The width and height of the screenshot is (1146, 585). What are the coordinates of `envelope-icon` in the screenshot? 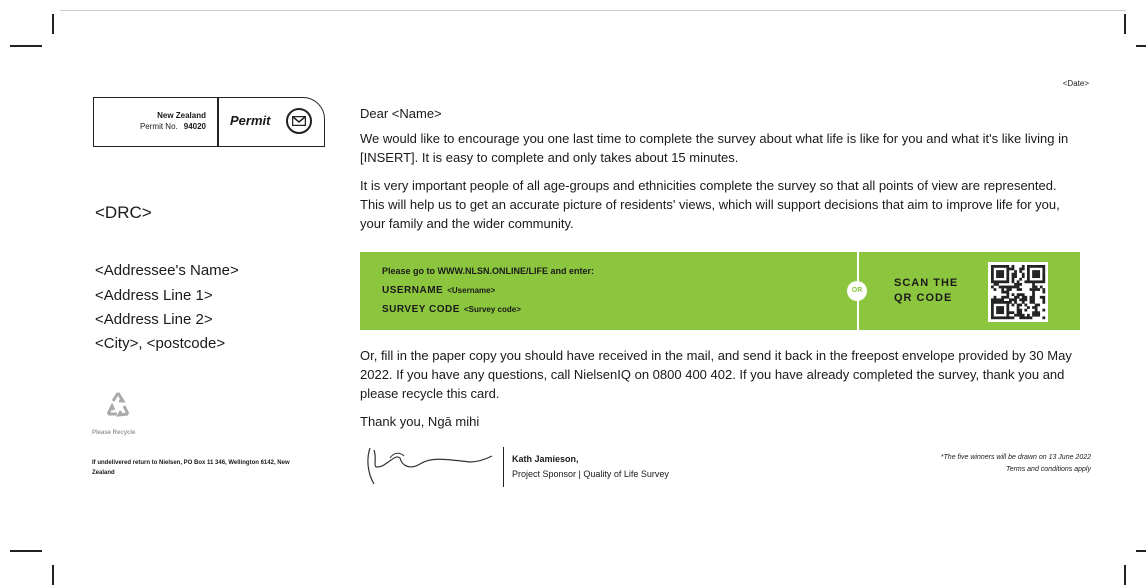 It's located at (299, 121).